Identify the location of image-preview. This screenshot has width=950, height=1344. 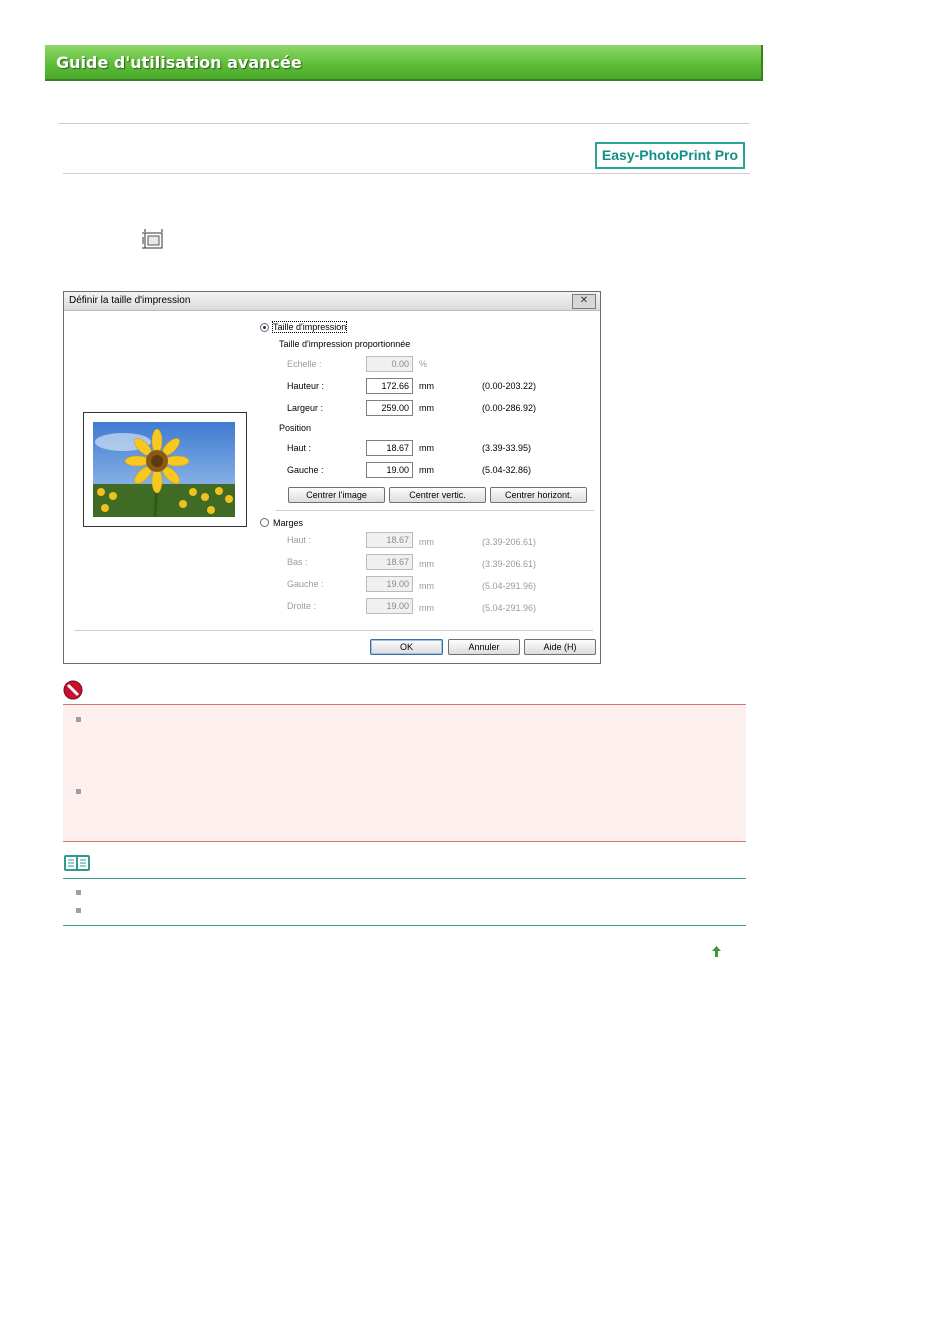
(165, 469).